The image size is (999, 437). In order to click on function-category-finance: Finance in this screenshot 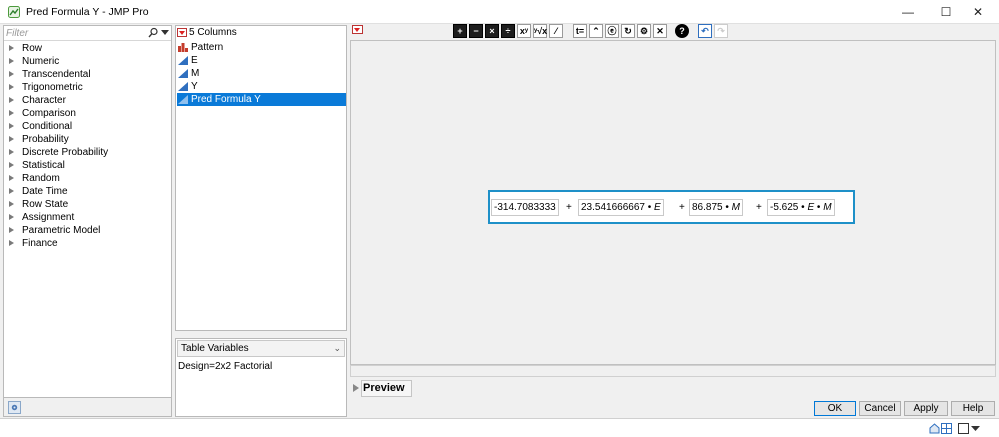, I will do `click(88, 243)`.